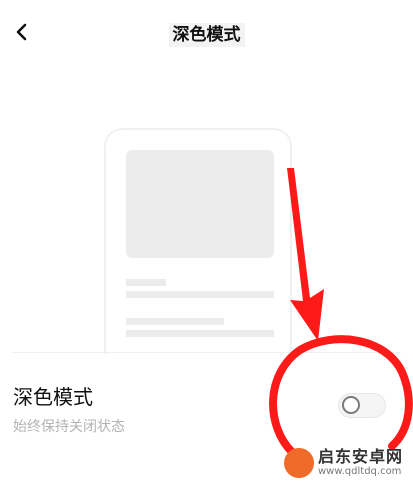 The height and width of the screenshot is (484, 413). I want to click on annotation-arrow, so click(305, 254).